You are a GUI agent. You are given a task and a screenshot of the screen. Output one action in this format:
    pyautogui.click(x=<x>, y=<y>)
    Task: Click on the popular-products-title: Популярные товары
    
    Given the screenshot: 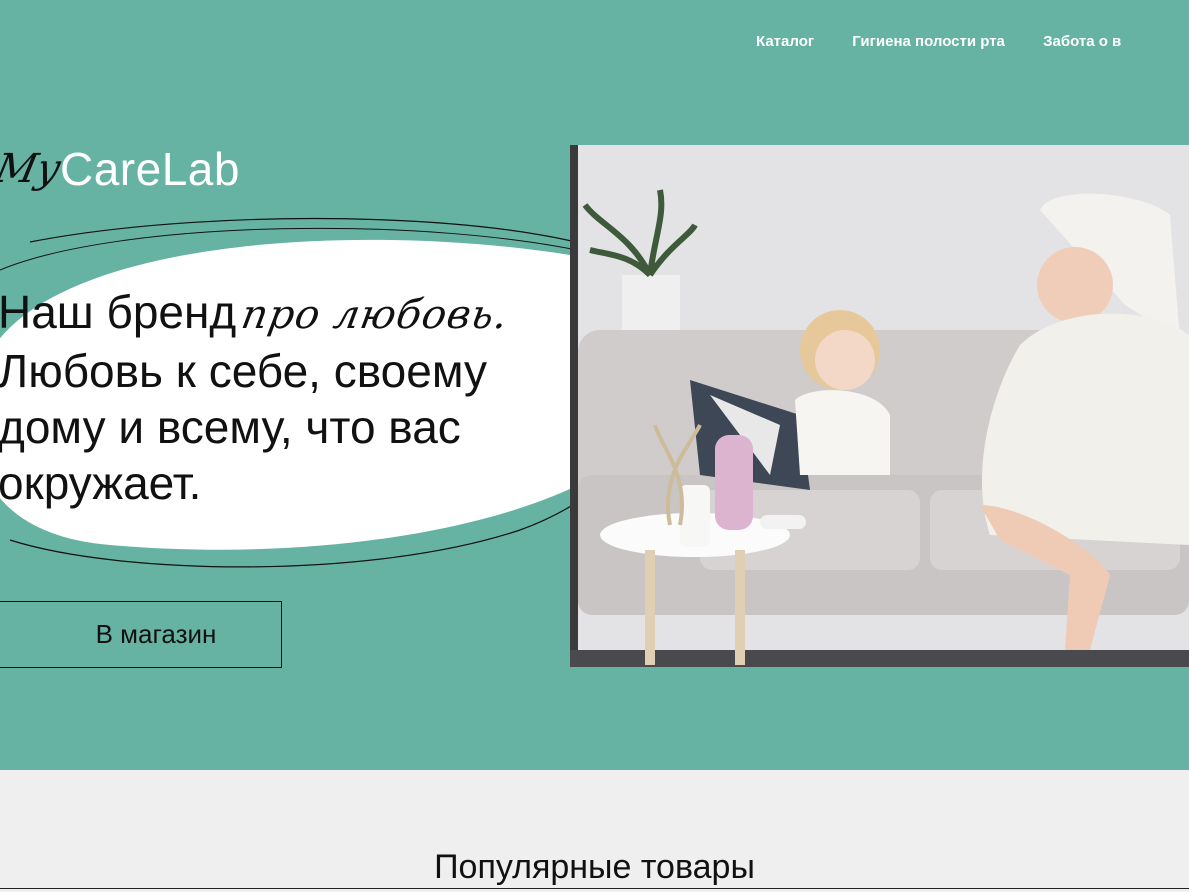 What is the action you would take?
    pyautogui.click(x=594, y=867)
    